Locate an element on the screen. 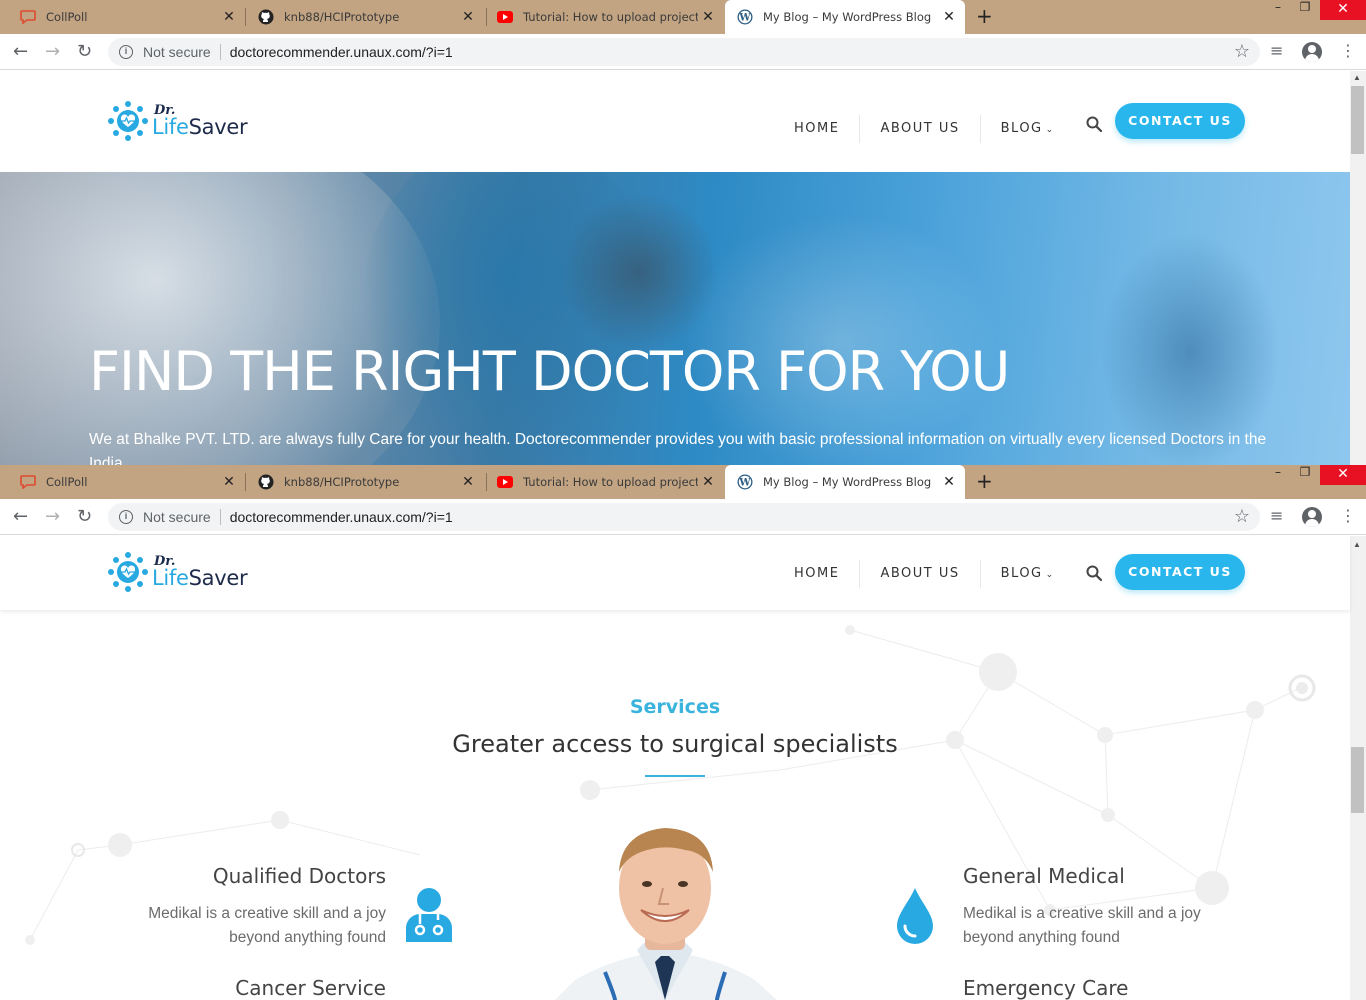 This screenshot has width=1366, height=1000. feature-title-emergency-care: Emergency Care is located at coordinates (1046, 988).